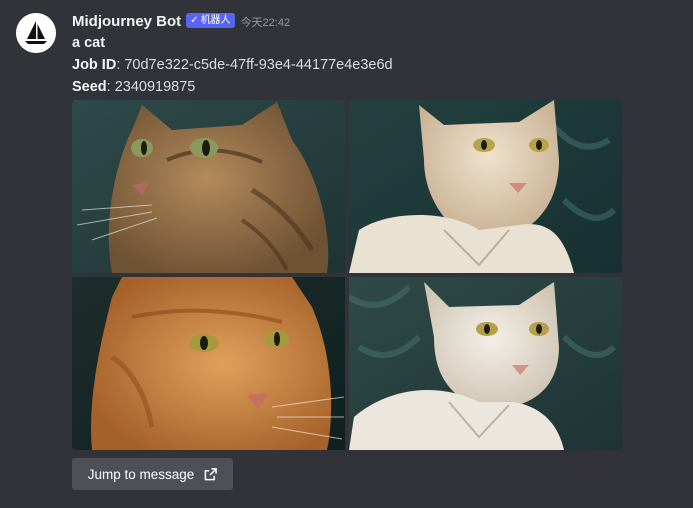  I want to click on prompt-text: a cat, so click(89, 43).